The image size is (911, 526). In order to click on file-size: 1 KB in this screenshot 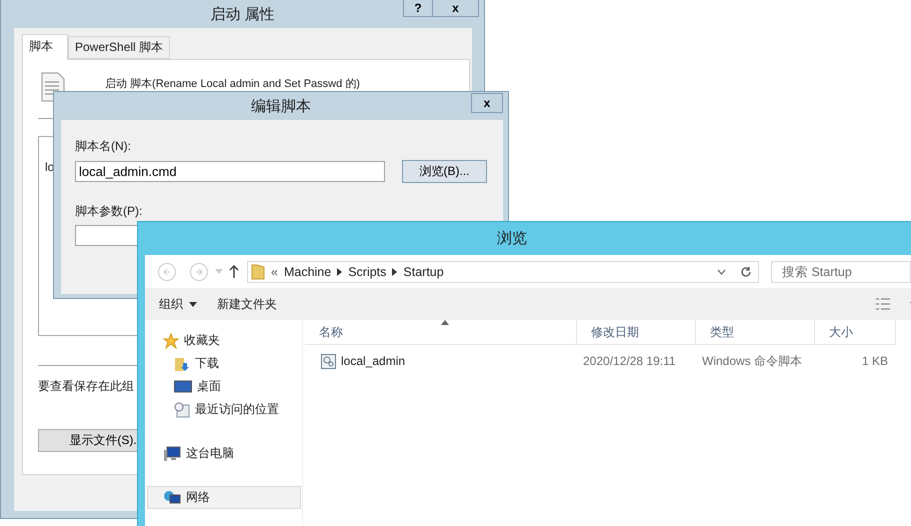, I will do `click(874, 361)`.